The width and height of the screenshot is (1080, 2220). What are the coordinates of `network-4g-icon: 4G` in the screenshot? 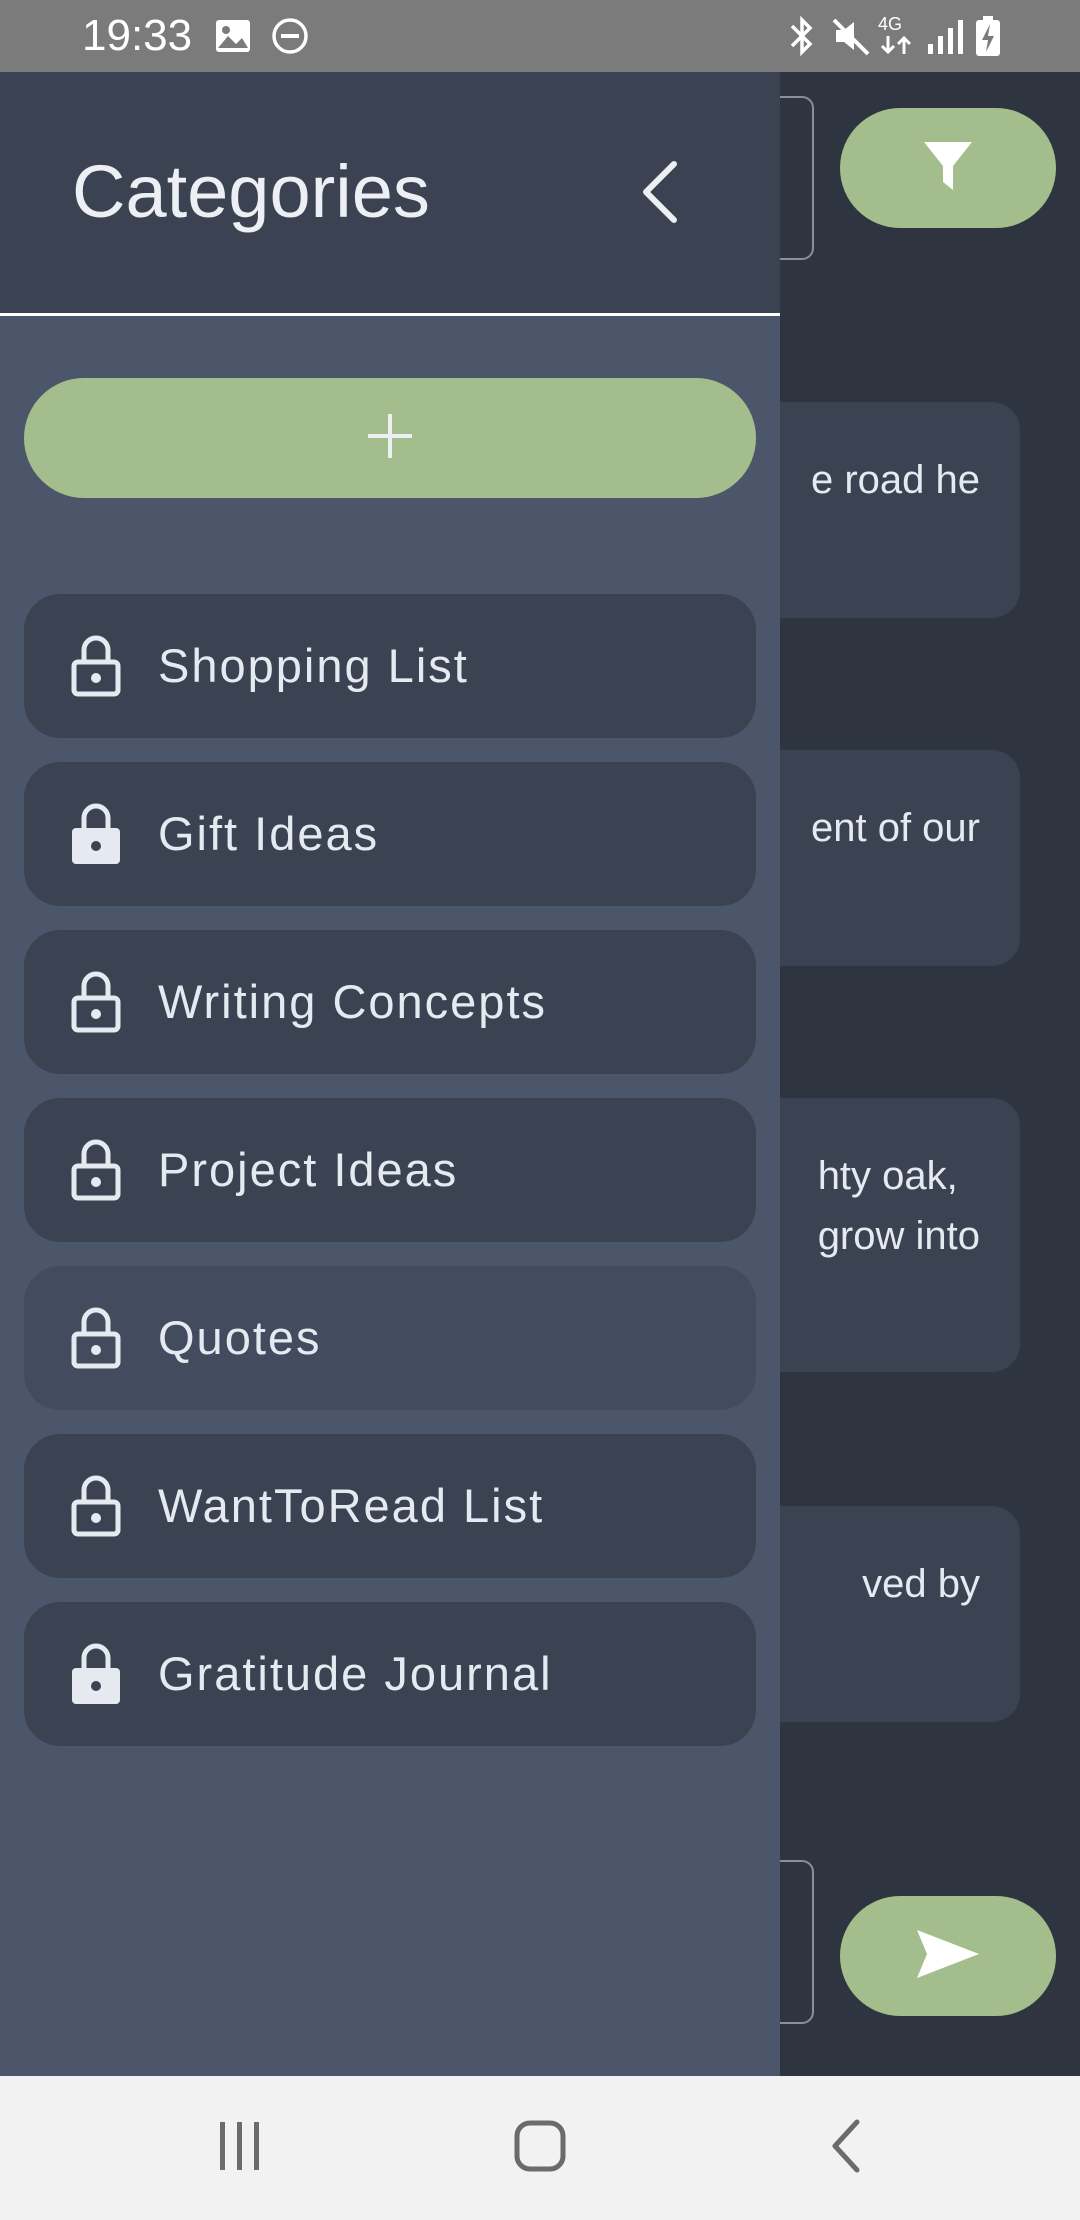 It's located at (898, 36).